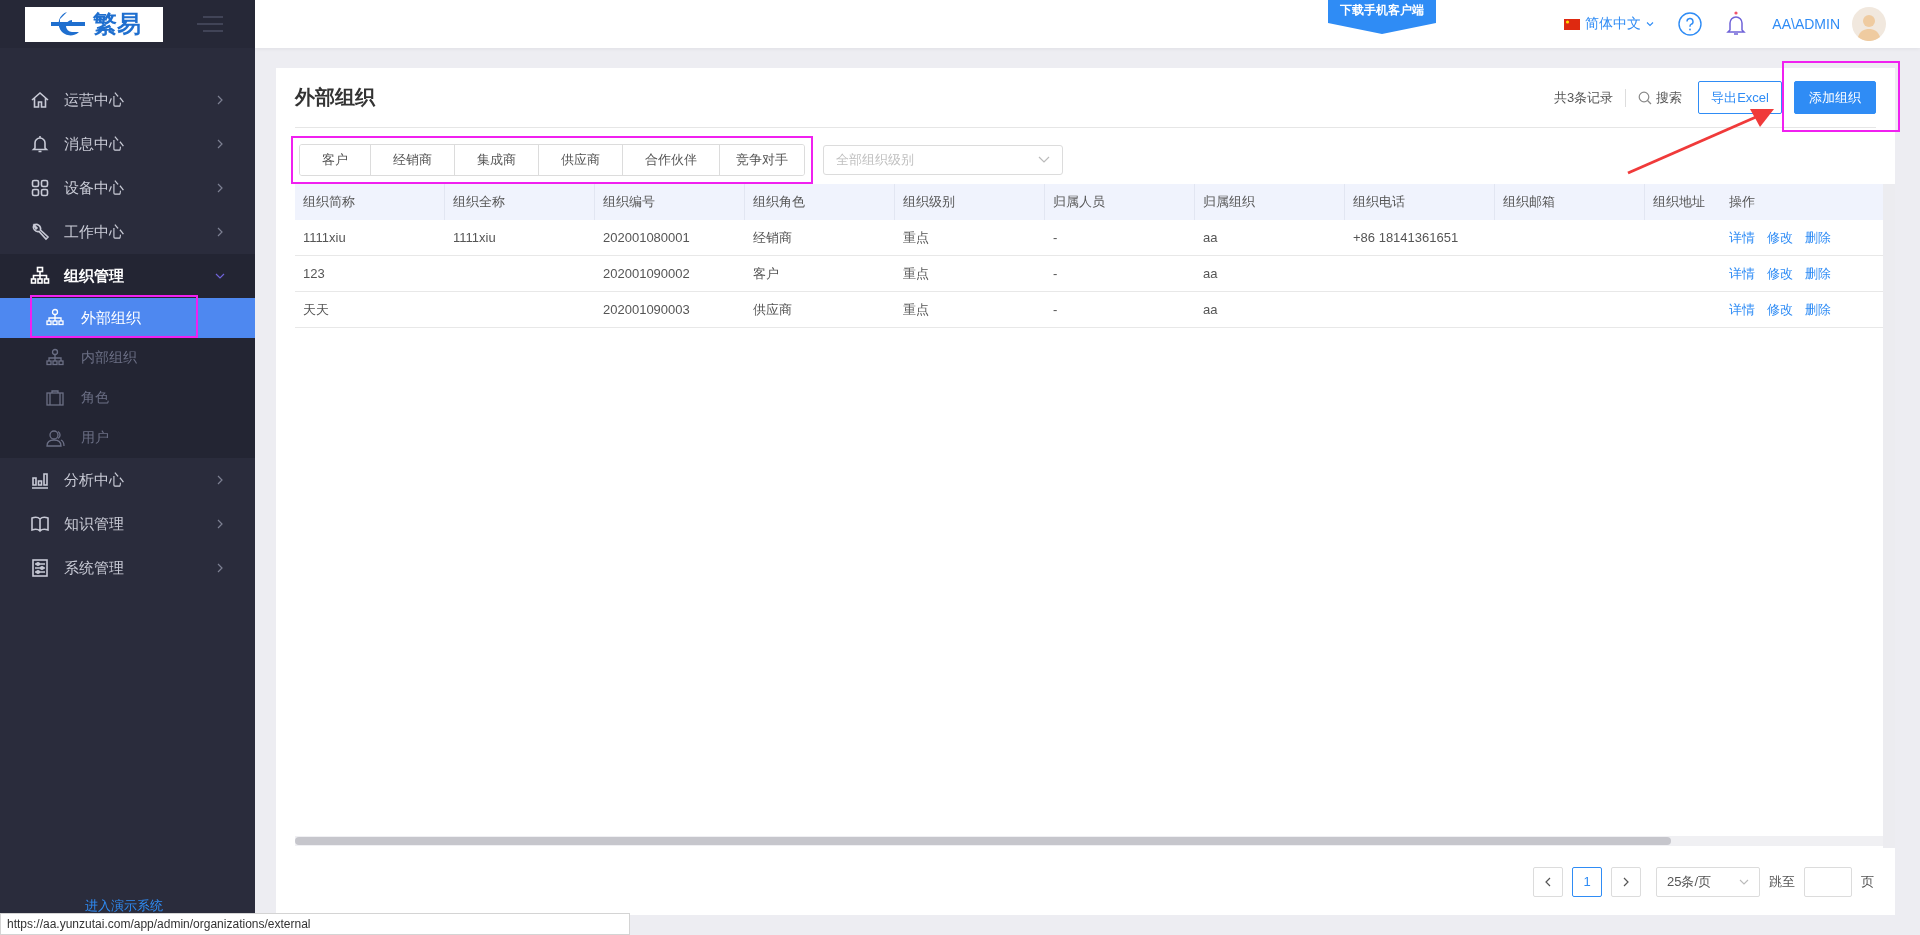  Describe the element at coordinates (1679, 202) in the screenshot. I see `column-header: 组织地址` at that location.